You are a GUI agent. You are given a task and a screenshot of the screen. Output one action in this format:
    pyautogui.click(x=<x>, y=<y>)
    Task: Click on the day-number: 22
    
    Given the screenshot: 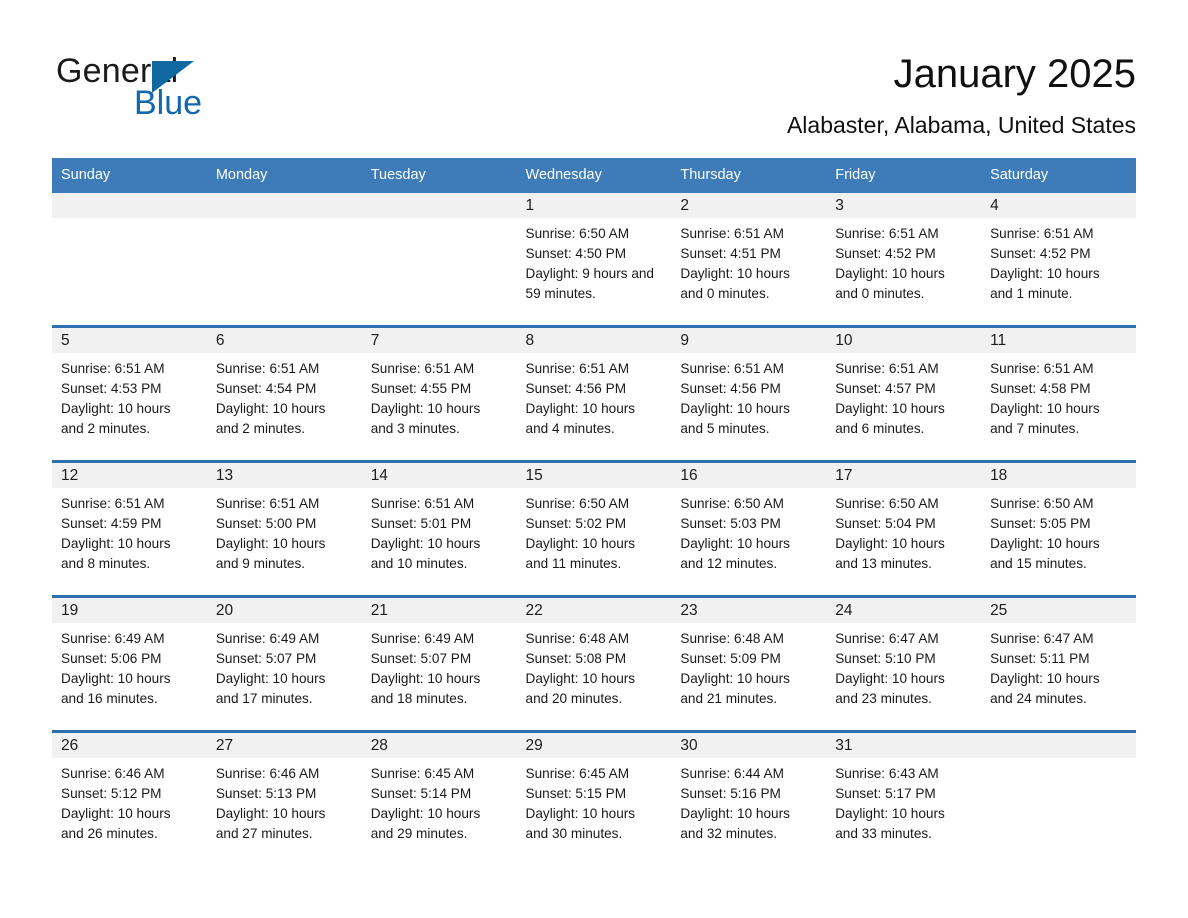 What is the action you would take?
    pyautogui.click(x=534, y=610)
    